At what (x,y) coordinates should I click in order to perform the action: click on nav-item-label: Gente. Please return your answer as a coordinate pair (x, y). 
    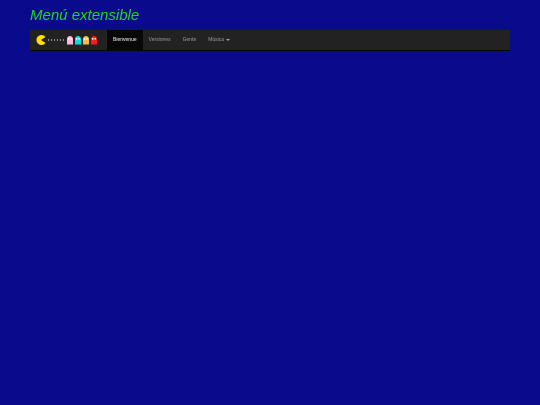
    Looking at the image, I should click on (189, 40).